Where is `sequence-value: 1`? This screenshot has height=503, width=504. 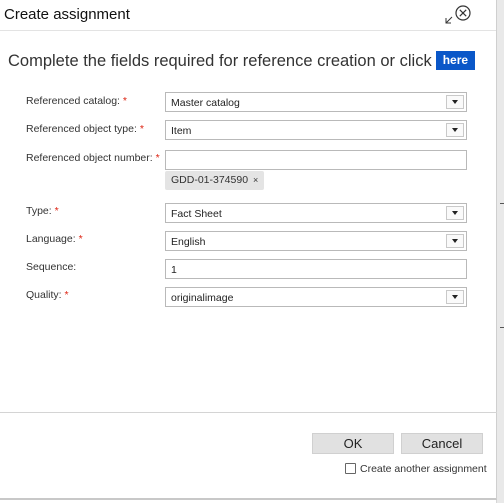
sequence-value: 1 is located at coordinates (174, 270).